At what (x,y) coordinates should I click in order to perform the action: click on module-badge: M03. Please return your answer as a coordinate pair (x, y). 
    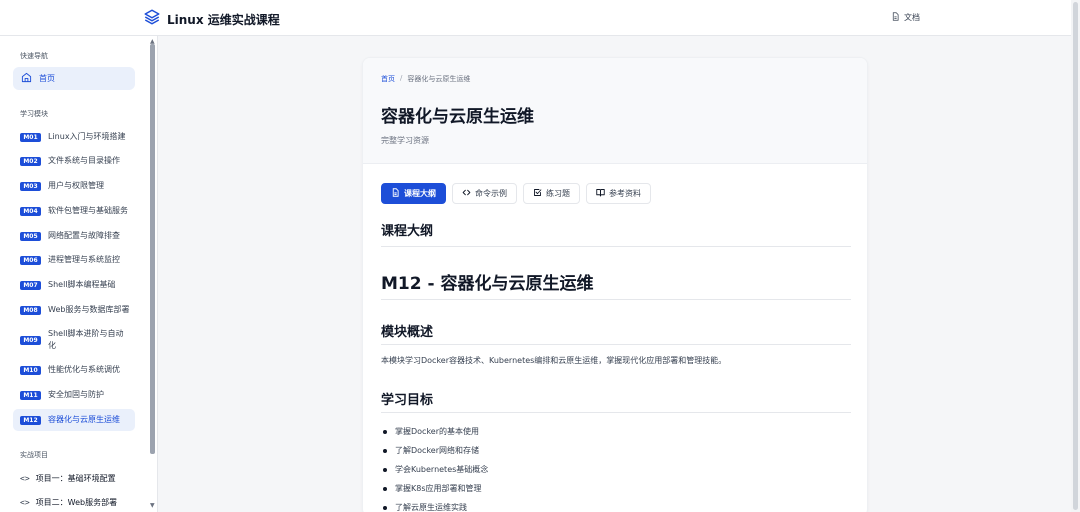
    Looking at the image, I should click on (30, 186).